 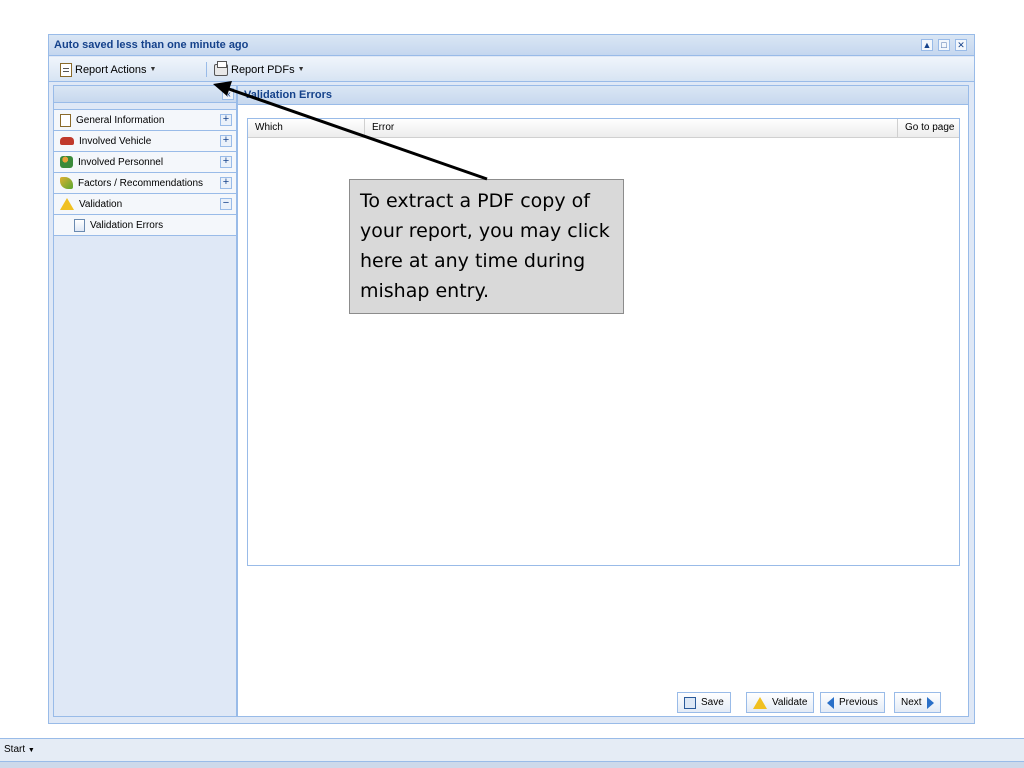 What do you see at coordinates (151, 45) in the screenshot?
I see `autosave-status: Auto saved less than one minute ago` at bounding box center [151, 45].